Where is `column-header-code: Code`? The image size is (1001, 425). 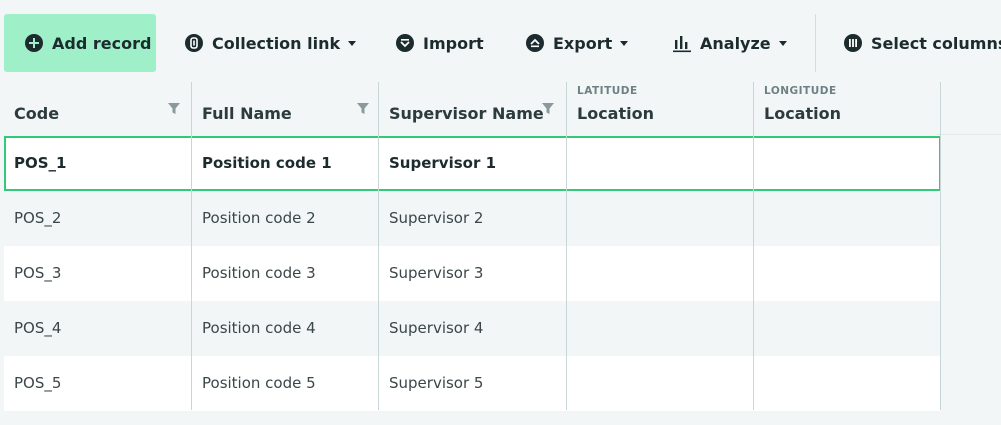
column-header-code: Code is located at coordinates (97, 108).